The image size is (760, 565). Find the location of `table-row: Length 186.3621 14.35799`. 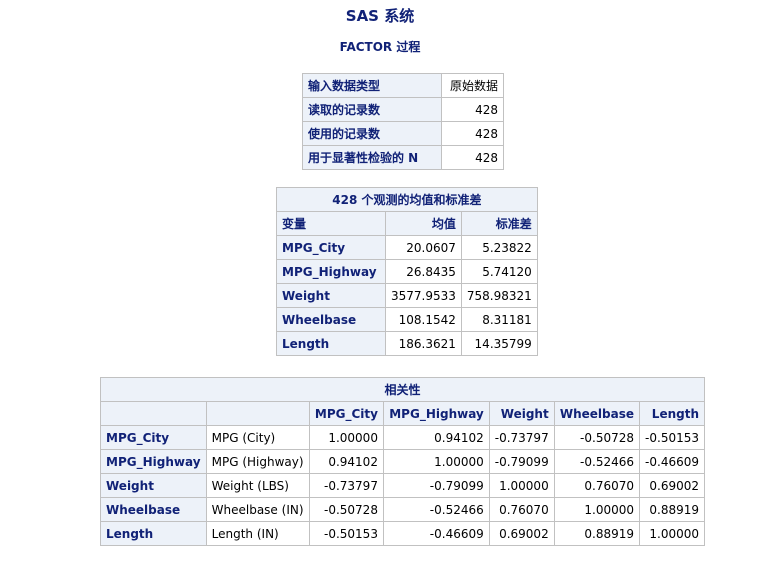

table-row: Length 186.3621 14.35799 is located at coordinates (407, 343).